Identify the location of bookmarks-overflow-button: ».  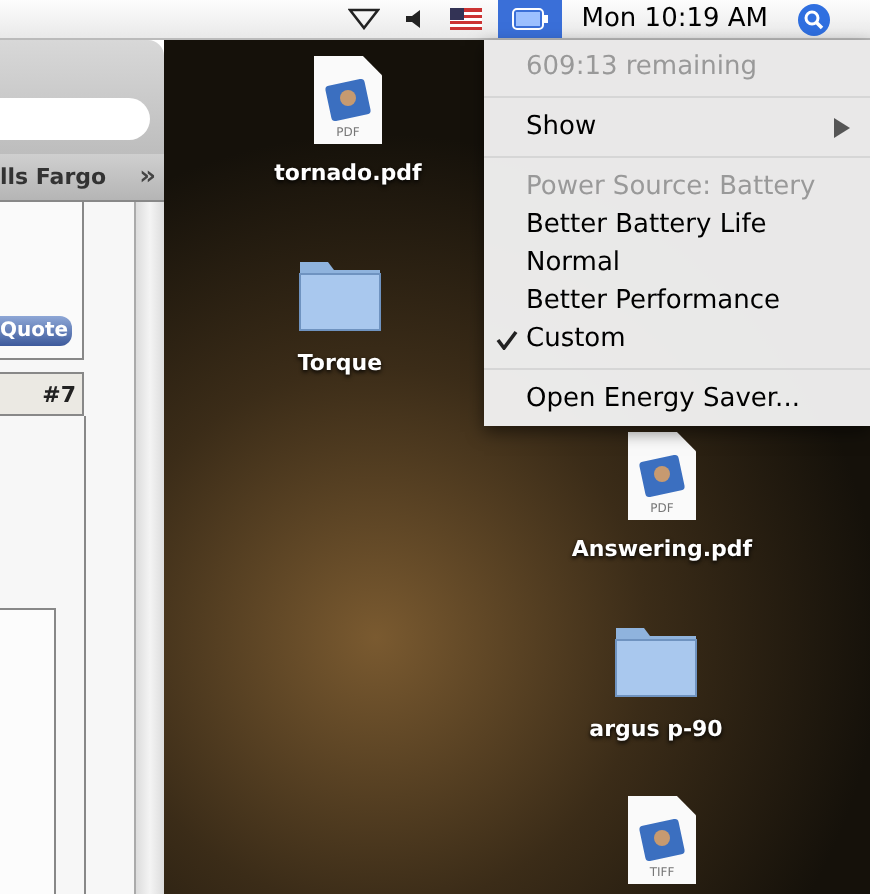
(147, 177).